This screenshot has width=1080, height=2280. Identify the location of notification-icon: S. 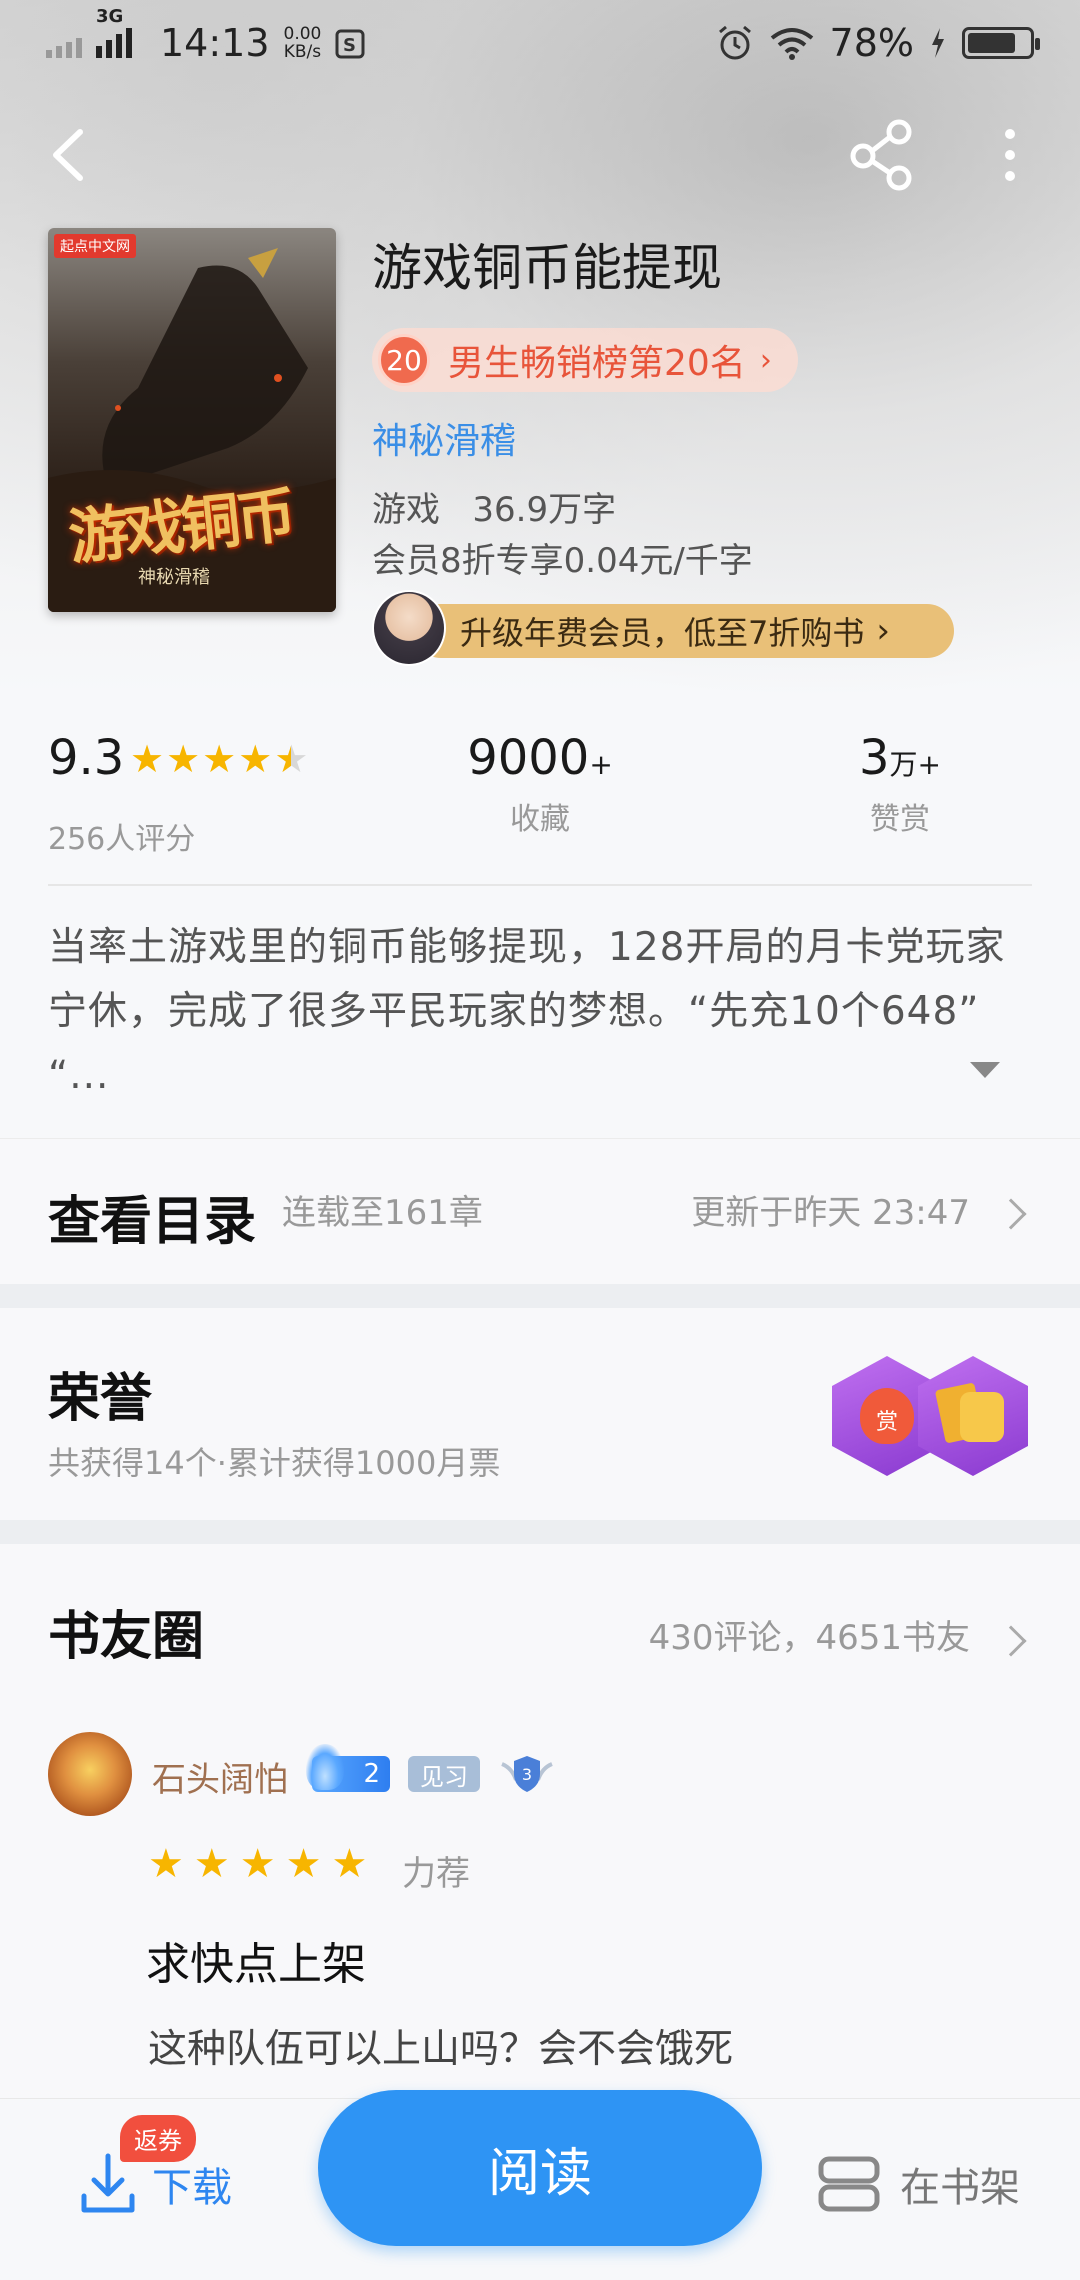
(350, 44).